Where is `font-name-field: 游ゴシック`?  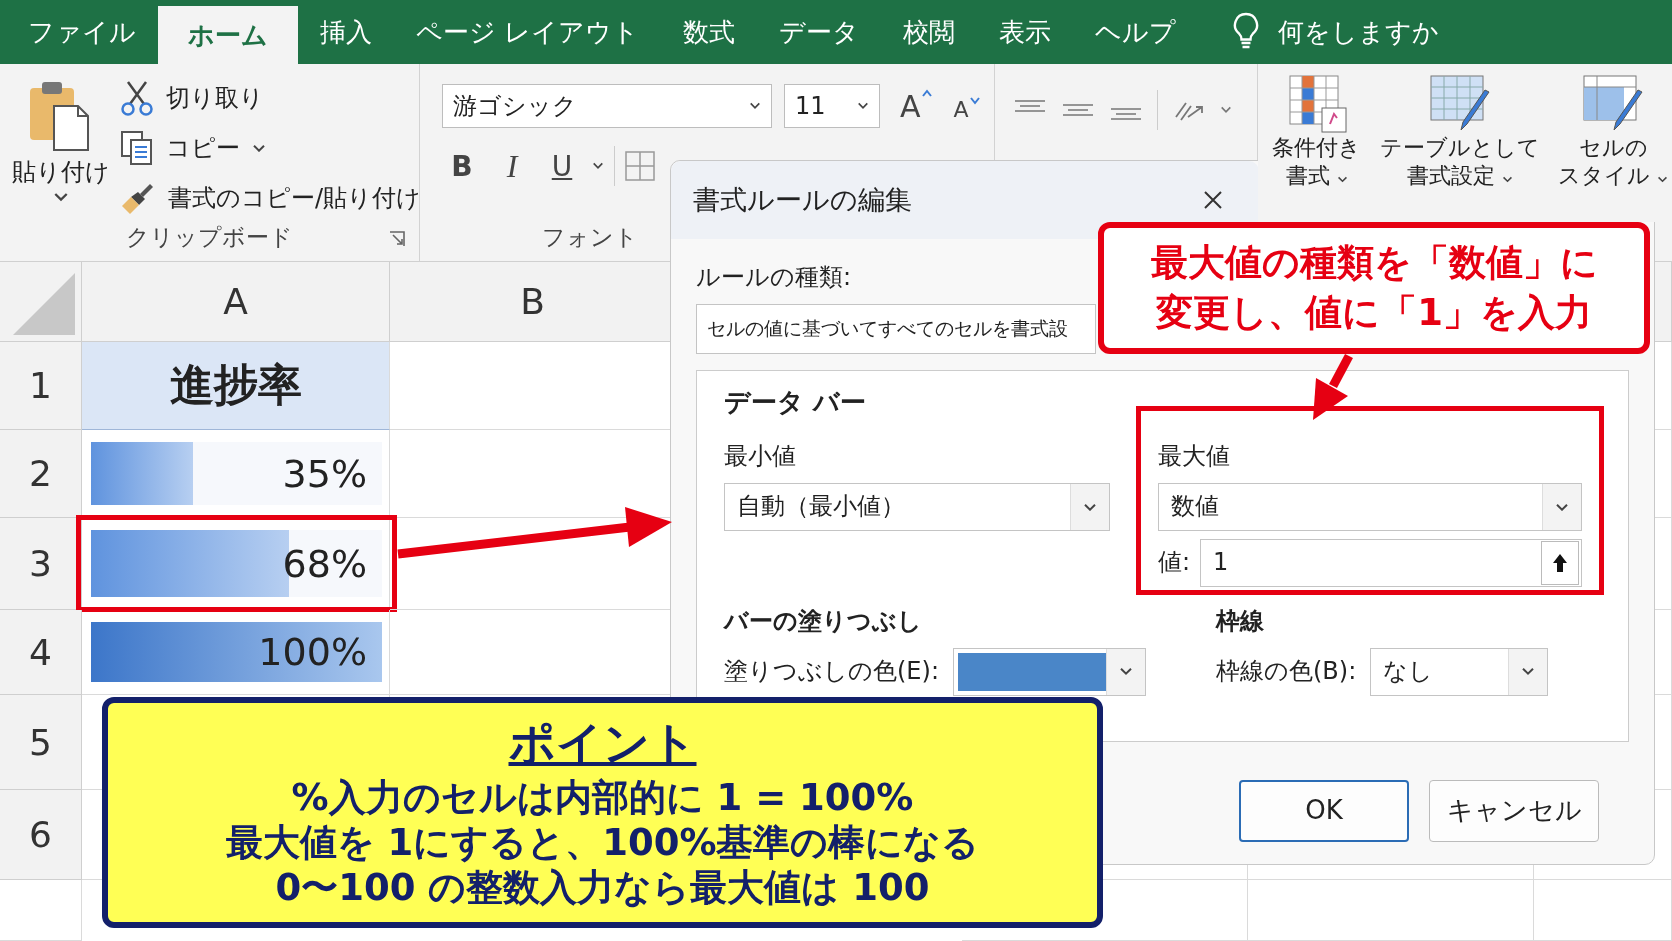 font-name-field: 游ゴシック is located at coordinates (607, 106).